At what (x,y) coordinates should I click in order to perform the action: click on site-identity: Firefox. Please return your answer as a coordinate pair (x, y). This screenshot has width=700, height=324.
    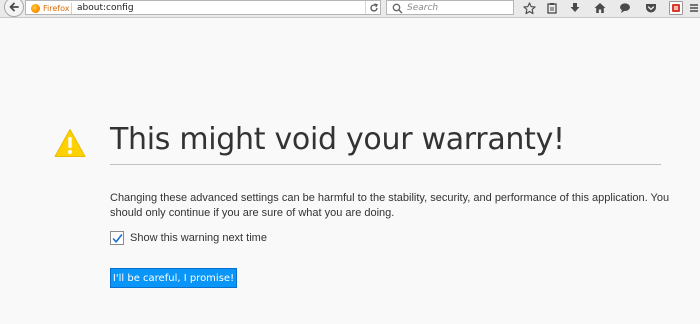
    Looking at the image, I should click on (50, 8).